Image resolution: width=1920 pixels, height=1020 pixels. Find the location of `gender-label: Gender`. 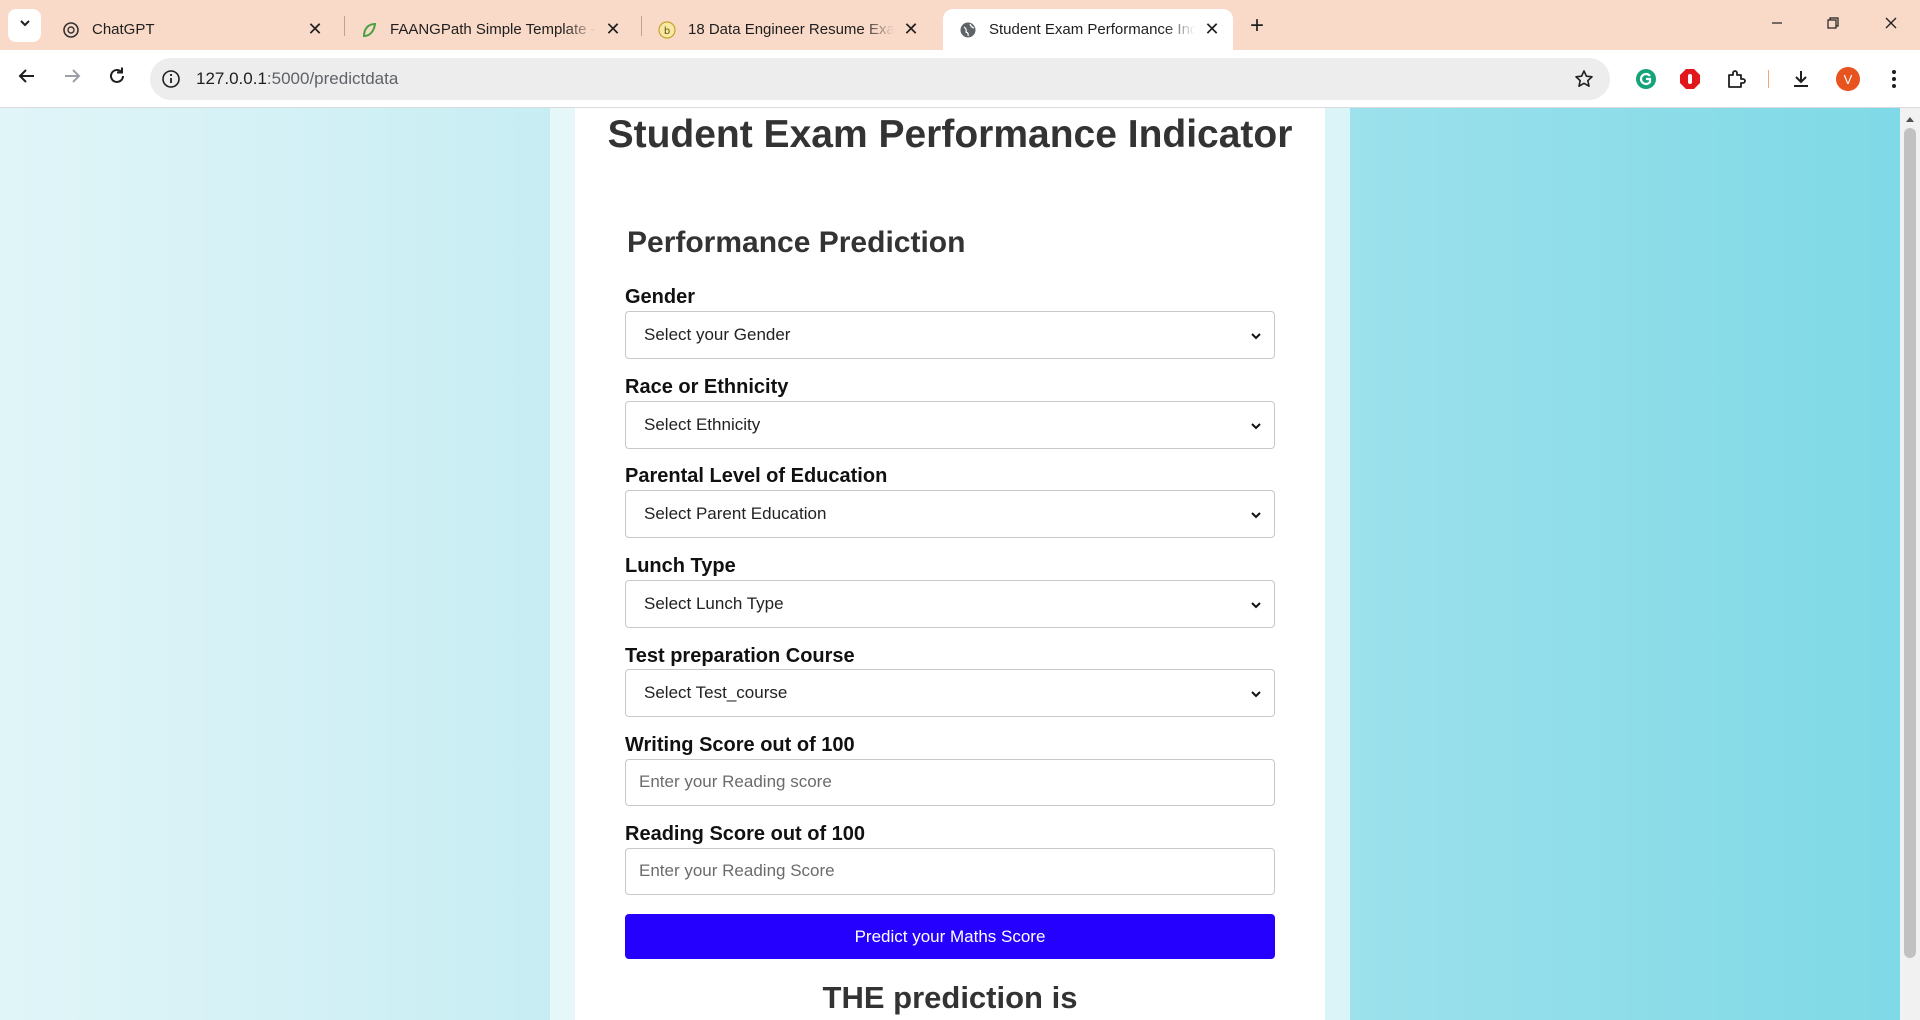

gender-label: Gender is located at coordinates (660, 297).